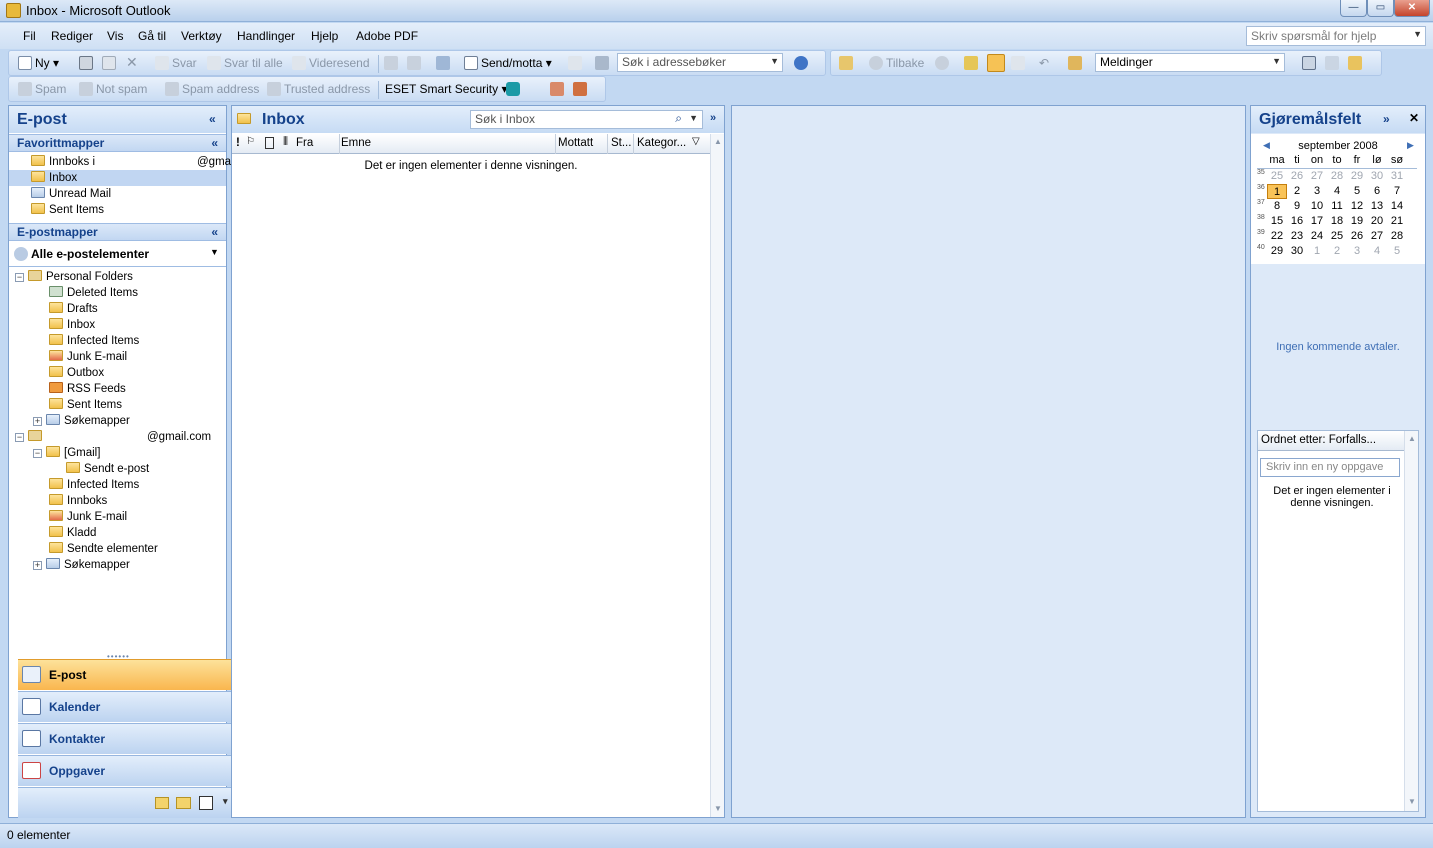  Describe the element at coordinates (324, 36) in the screenshot. I see `menu-hjelp: Hjelp` at that location.